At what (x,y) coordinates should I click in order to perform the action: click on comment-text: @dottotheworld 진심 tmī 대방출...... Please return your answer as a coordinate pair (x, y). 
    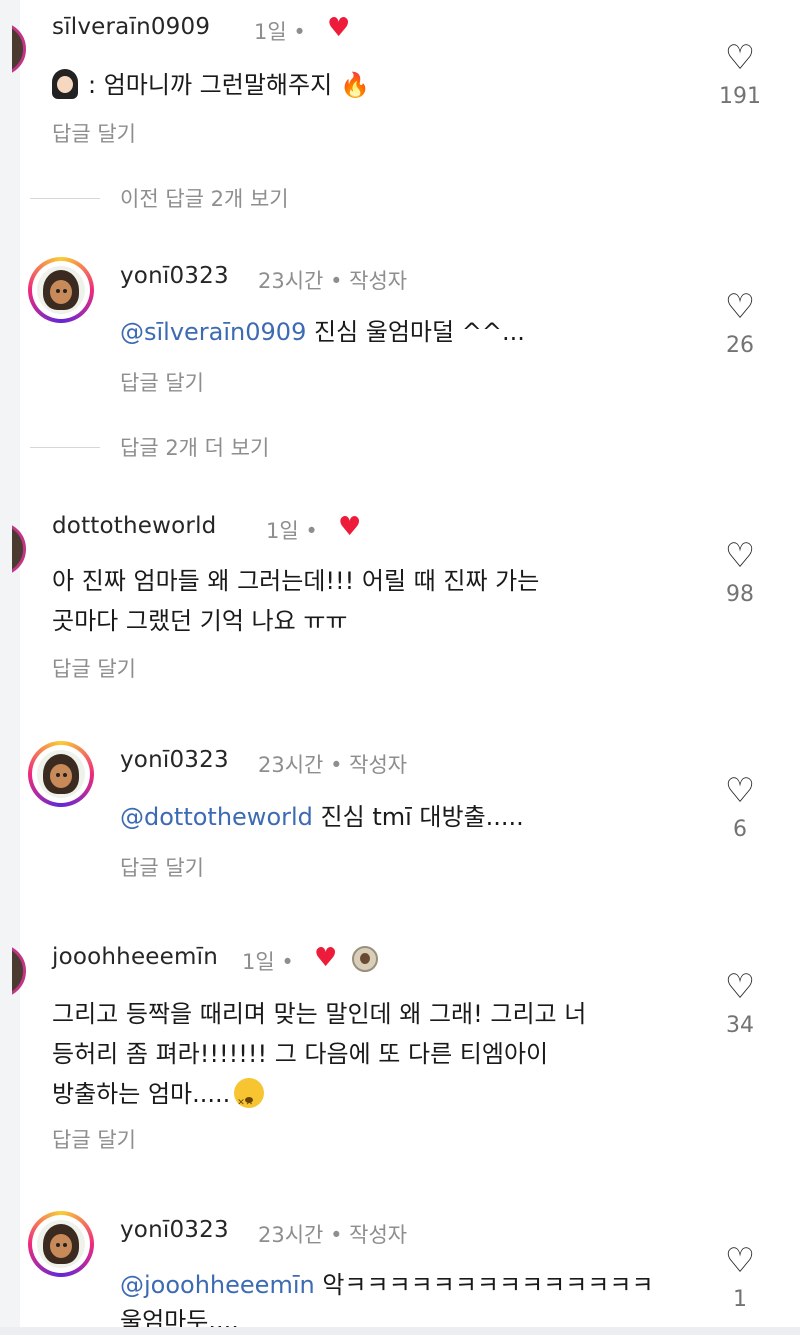
    Looking at the image, I should click on (322, 817).